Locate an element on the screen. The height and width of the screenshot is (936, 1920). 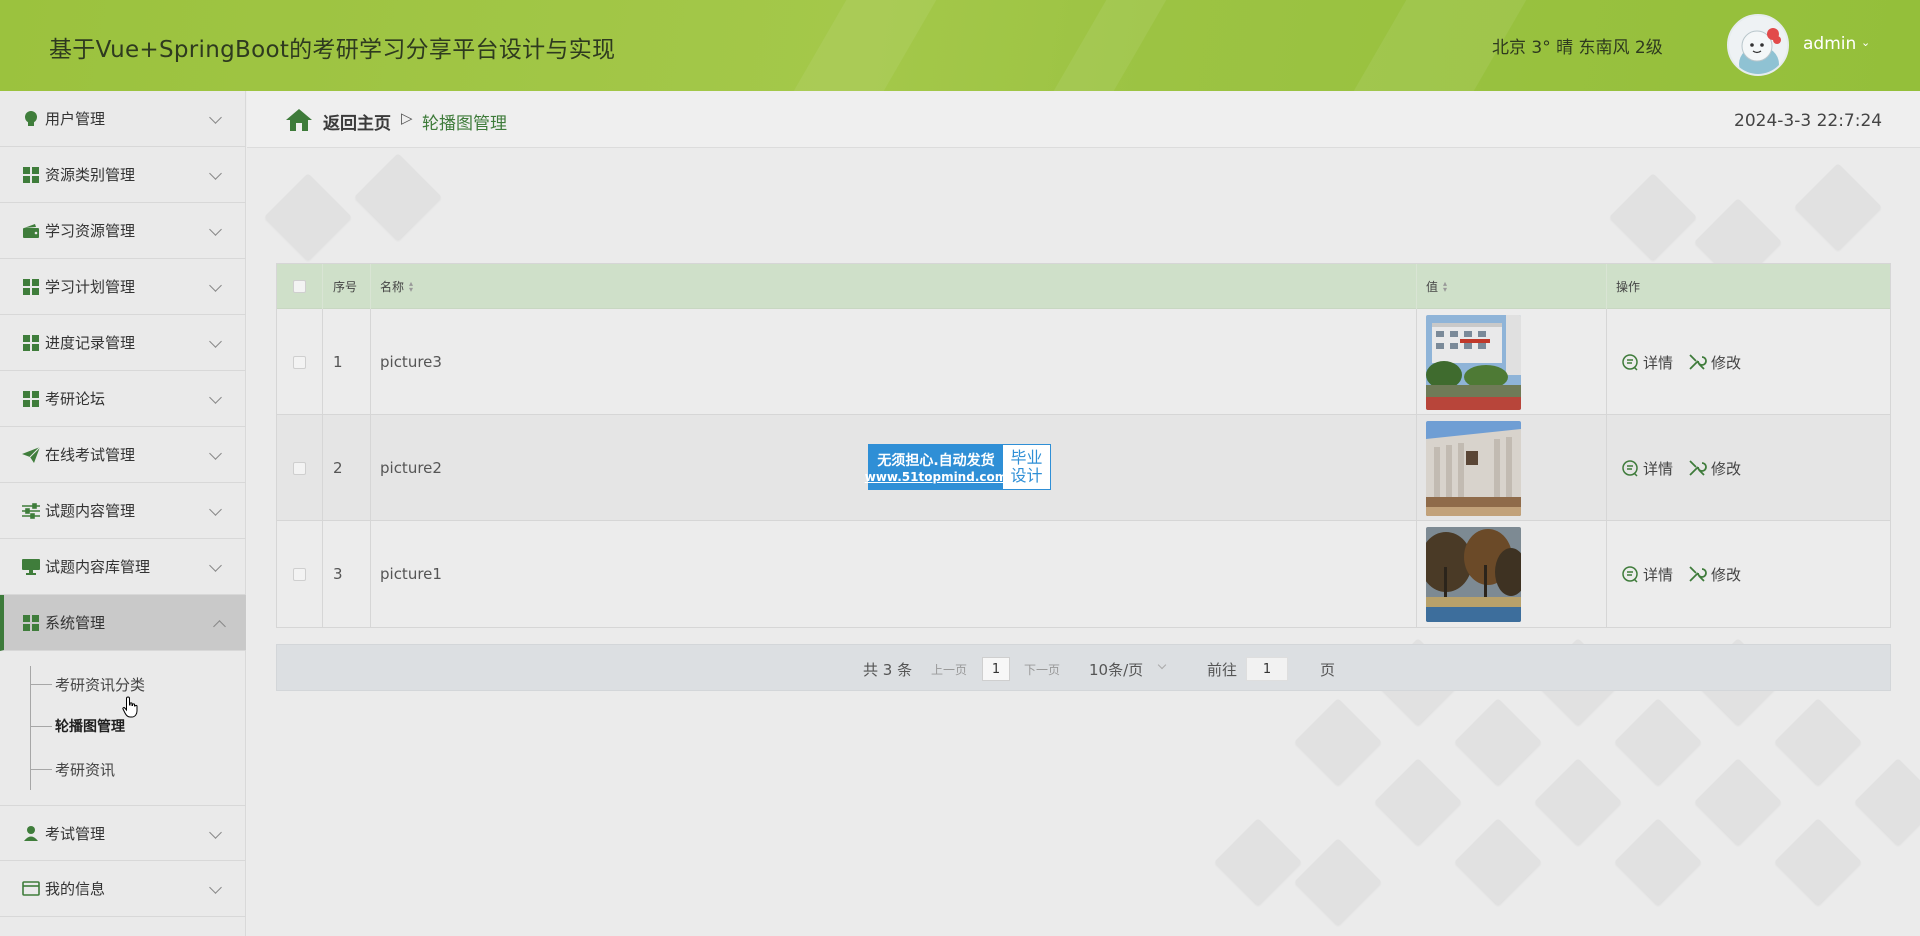
site-title: 基于Vue+SpringBoot的考研学习分享平台设计与实现 is located at coordinates (332, 50).